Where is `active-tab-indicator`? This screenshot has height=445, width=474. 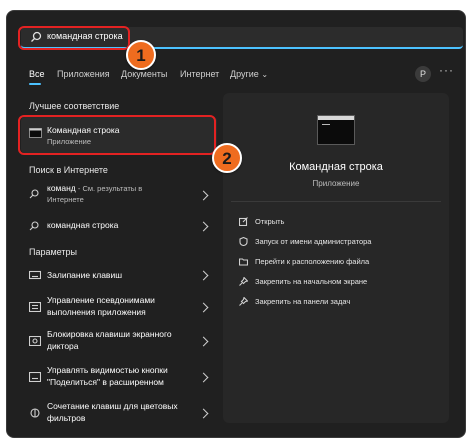
active-tab-indicator is located at coordinates (35, 84).